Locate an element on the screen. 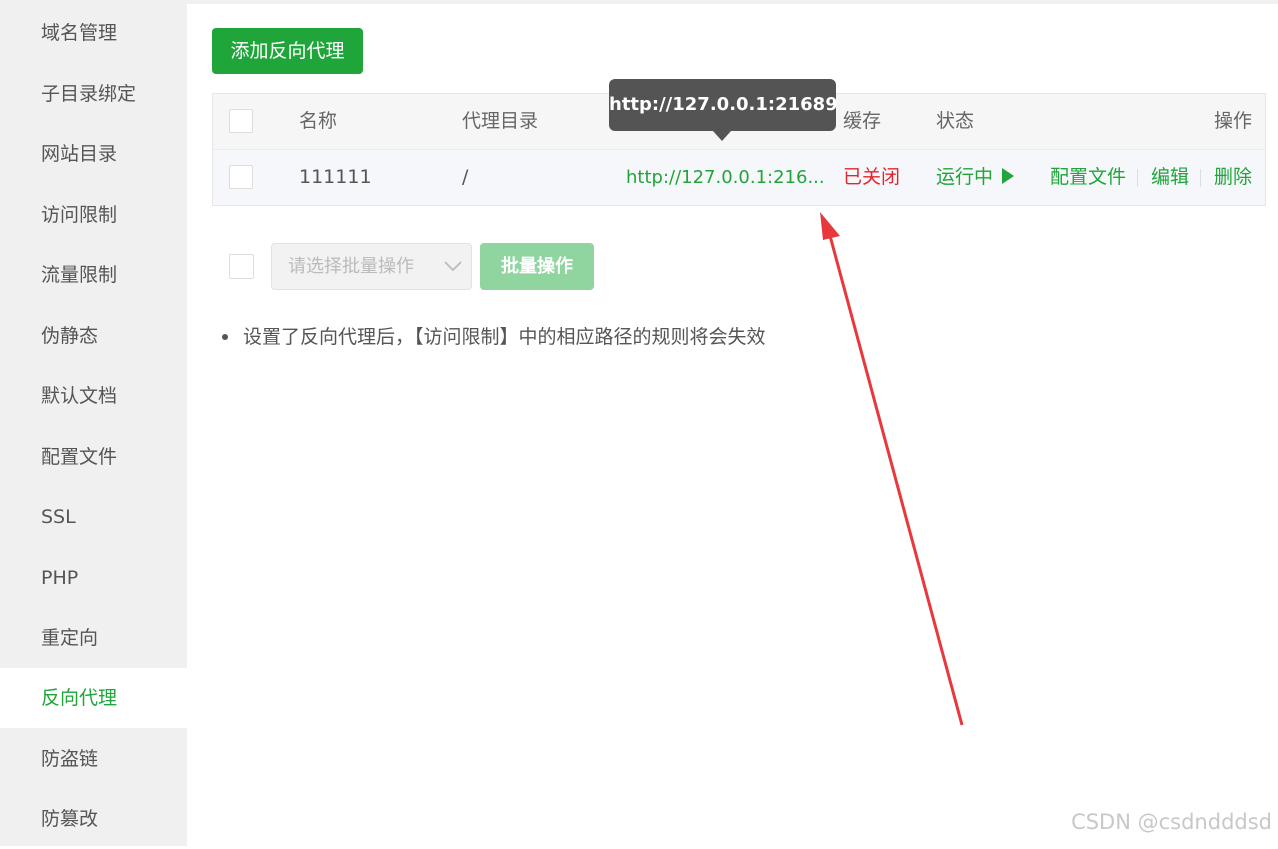  sidebar-item-subdir: 子目录绑定 is located at coordinates (93, 94).